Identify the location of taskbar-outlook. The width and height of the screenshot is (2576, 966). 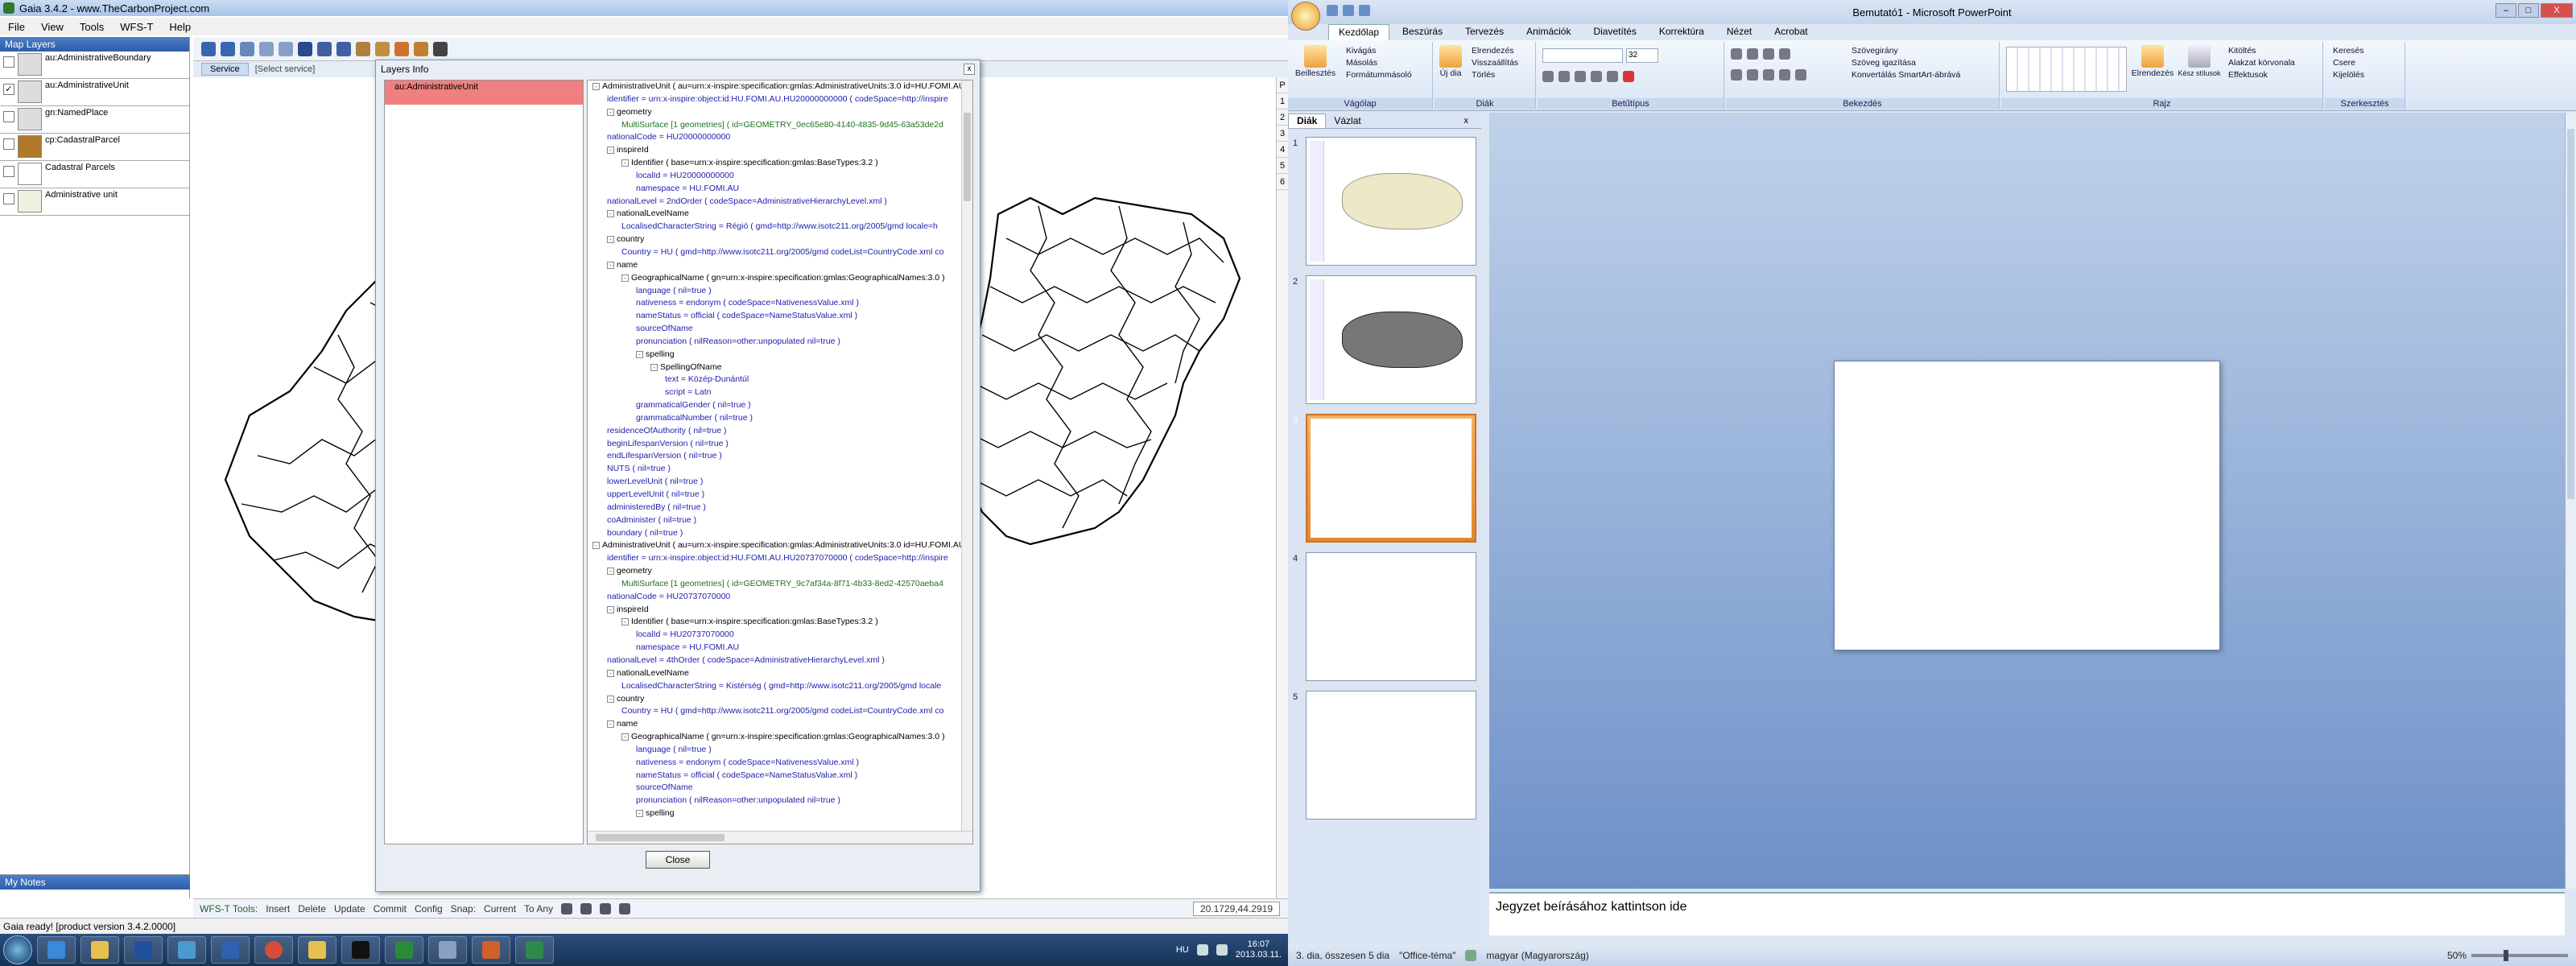
(143, 950).